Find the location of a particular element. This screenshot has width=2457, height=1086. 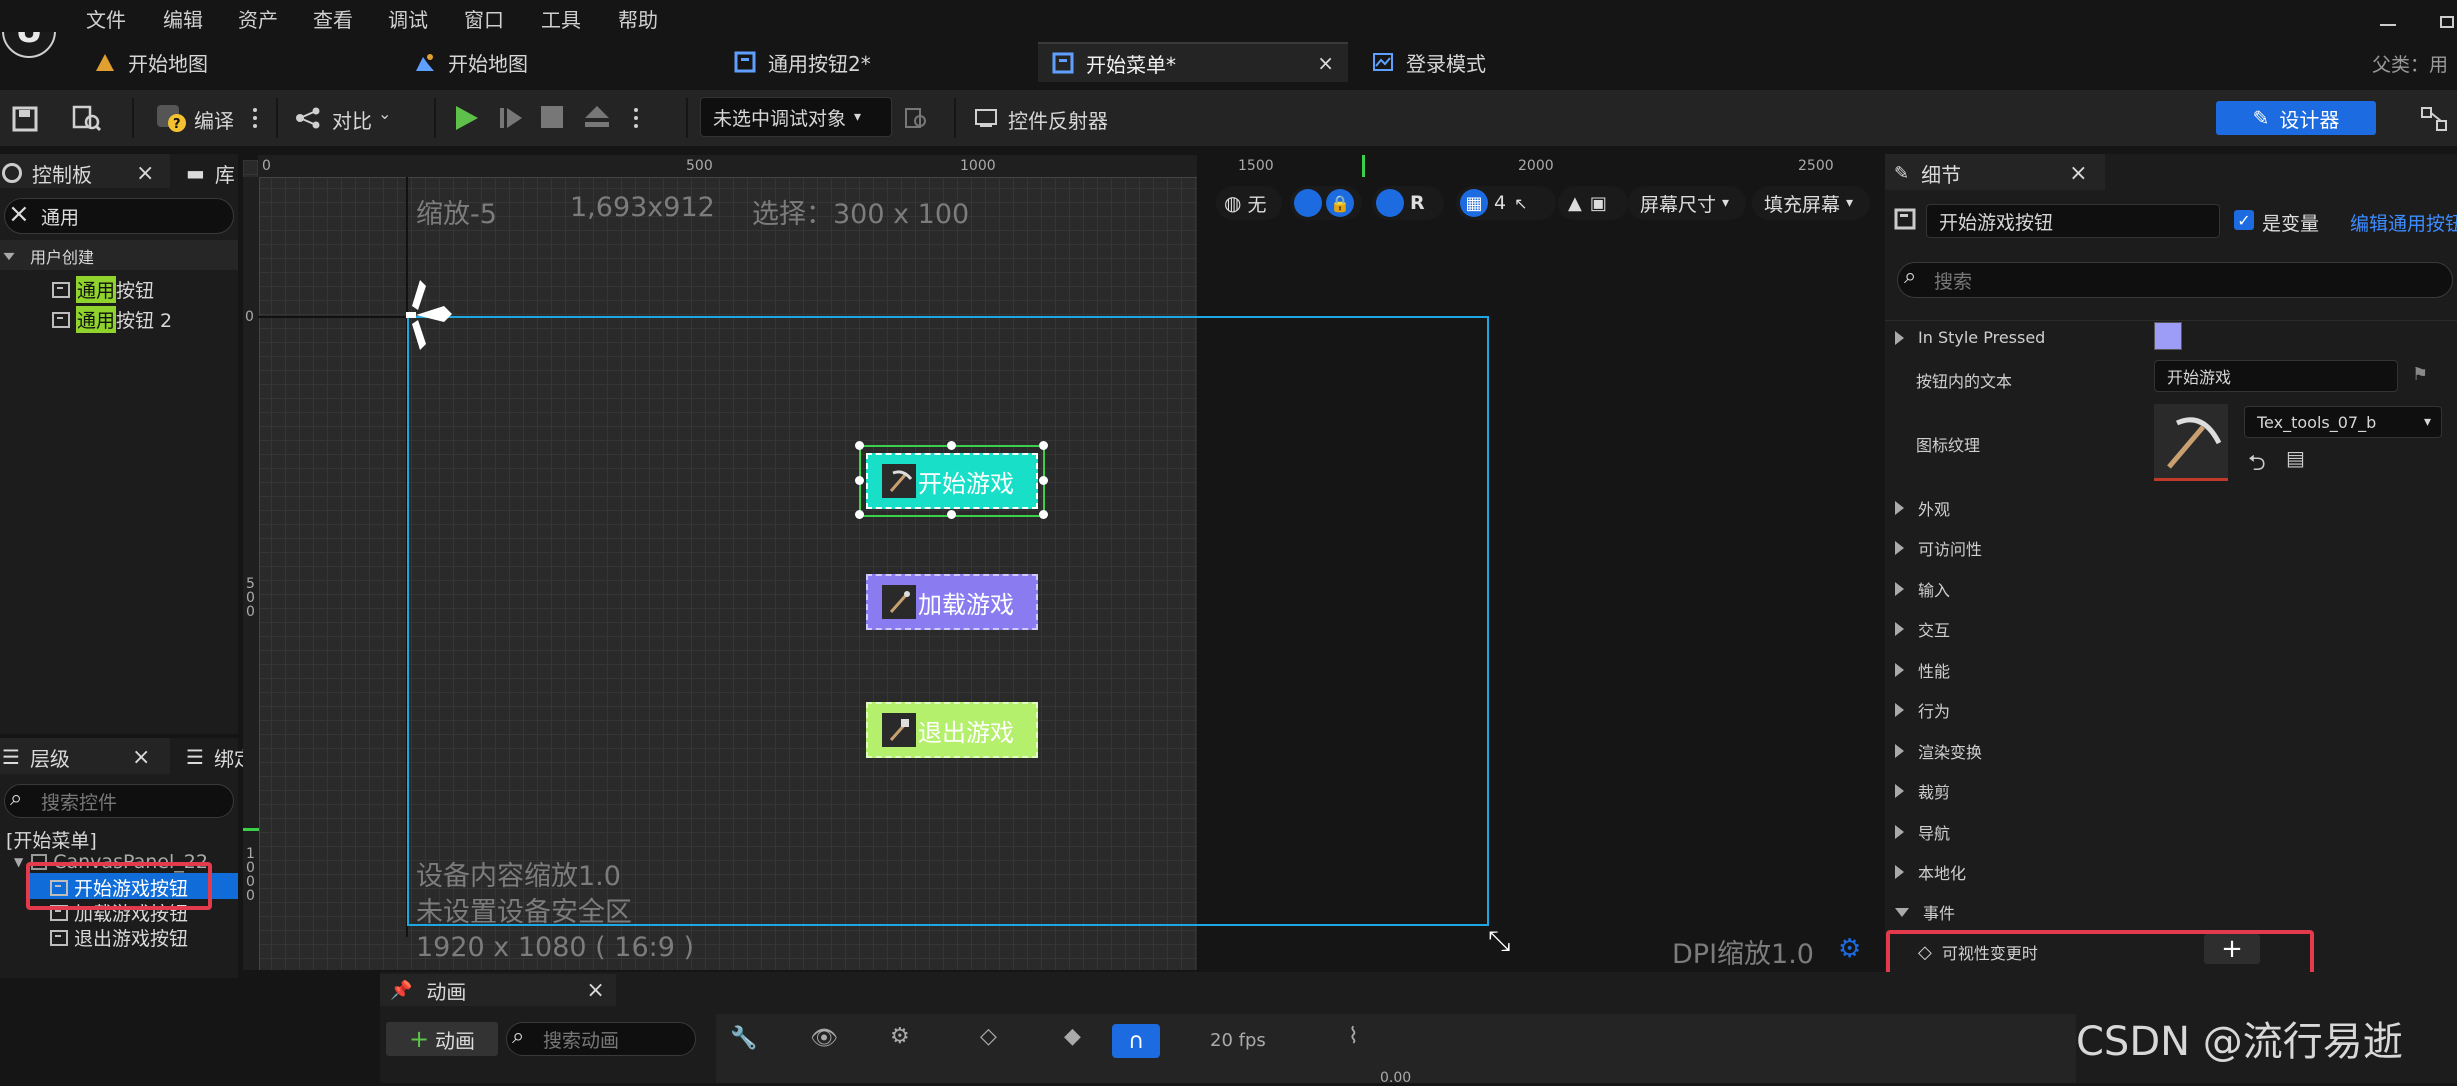

animation-search-input: 搜索动画 is located at coordinates (601, 1039).